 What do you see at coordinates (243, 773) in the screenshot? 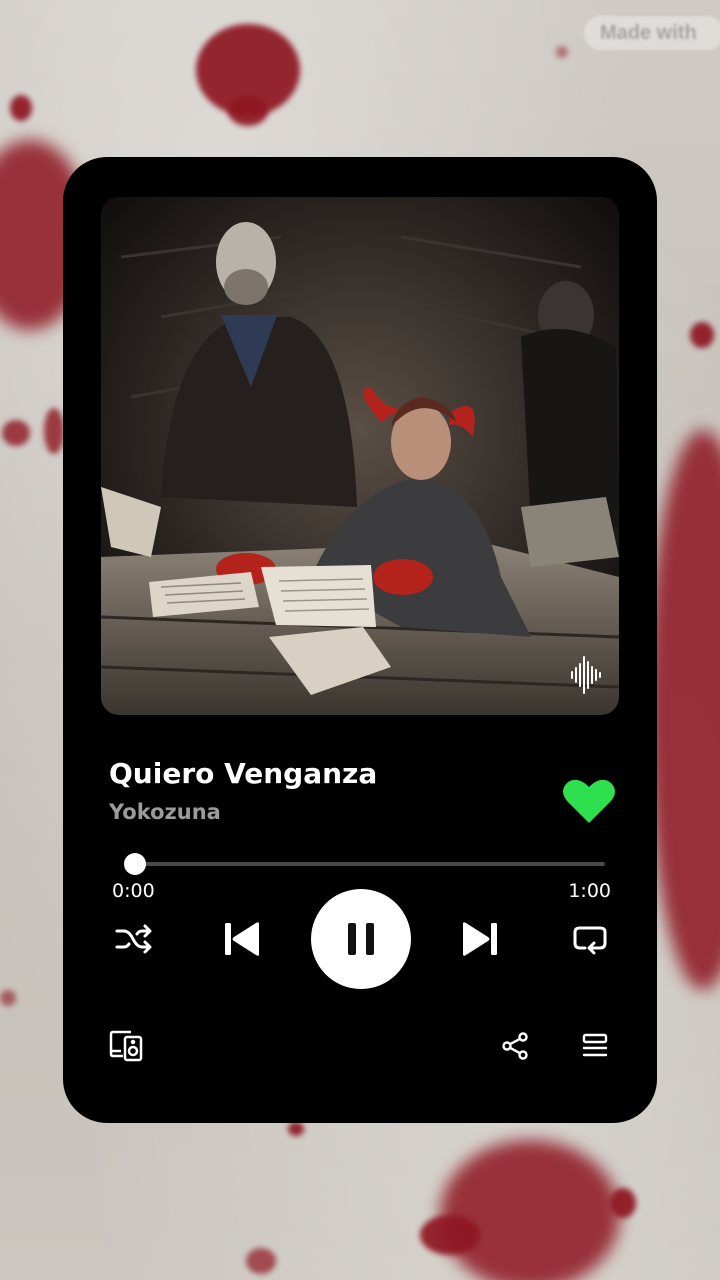
I see `track-title: Quiero Venganza` at bounding box center [243, 773].